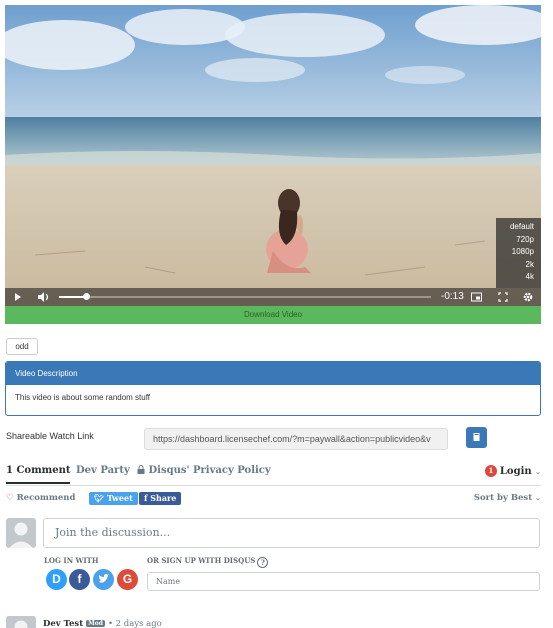 This screenshot has width=553, height=628. I want to click on volume-icon, so click(44, 297).